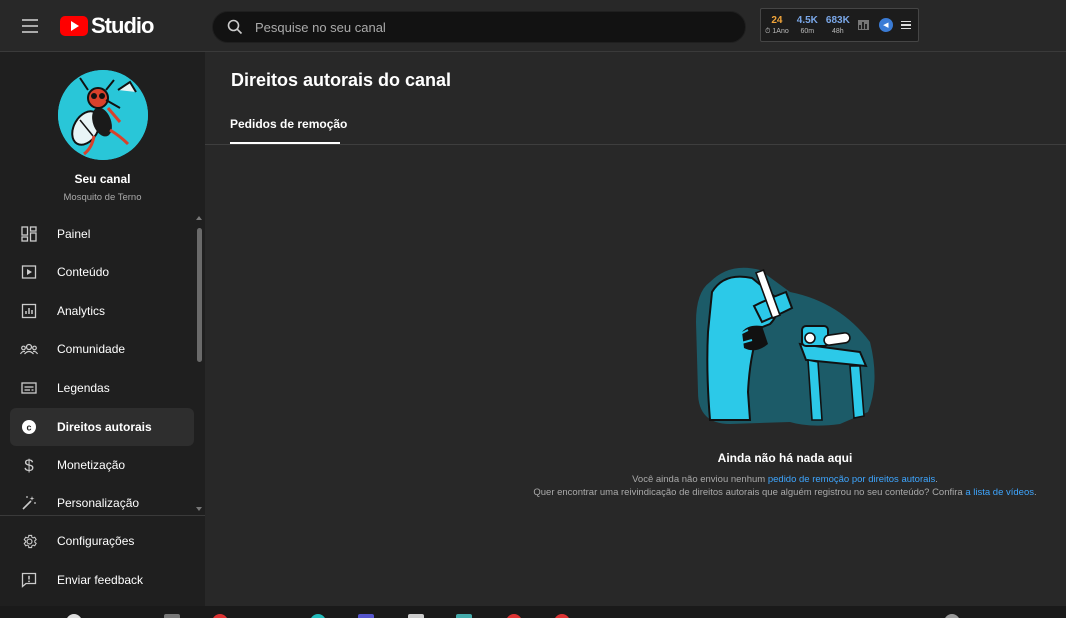 Image resolution: width=1066 pixels, height=618 pixels. I want to click on hamburger-menu-icon, so click(30, 26).